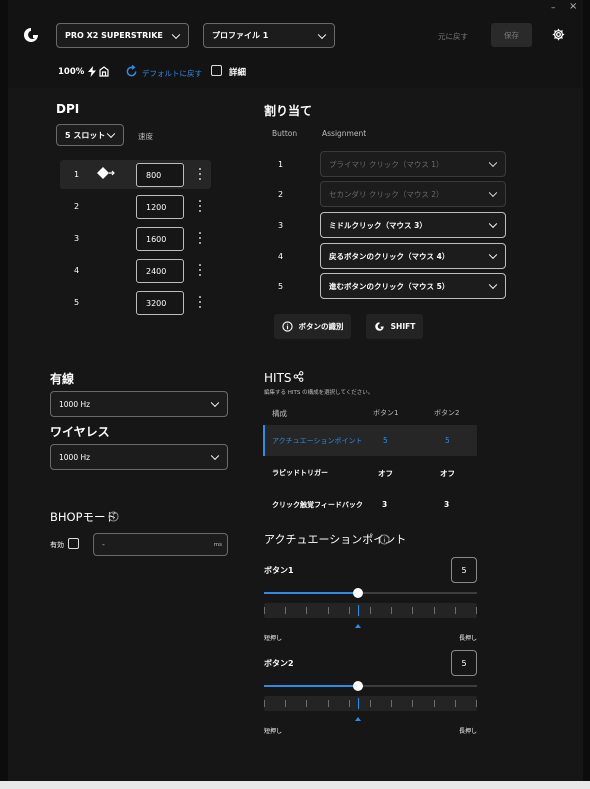  What do you see at coordinates (77, 238) in the screenshot?
I see `dpi-slot-index: 3` at bounding box center [77, 238].